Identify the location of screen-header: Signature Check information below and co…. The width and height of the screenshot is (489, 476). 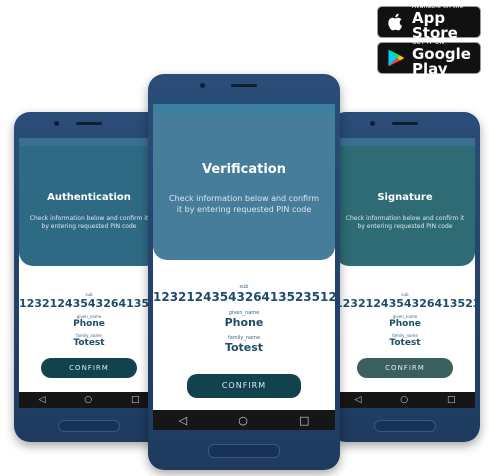
(405, 206).